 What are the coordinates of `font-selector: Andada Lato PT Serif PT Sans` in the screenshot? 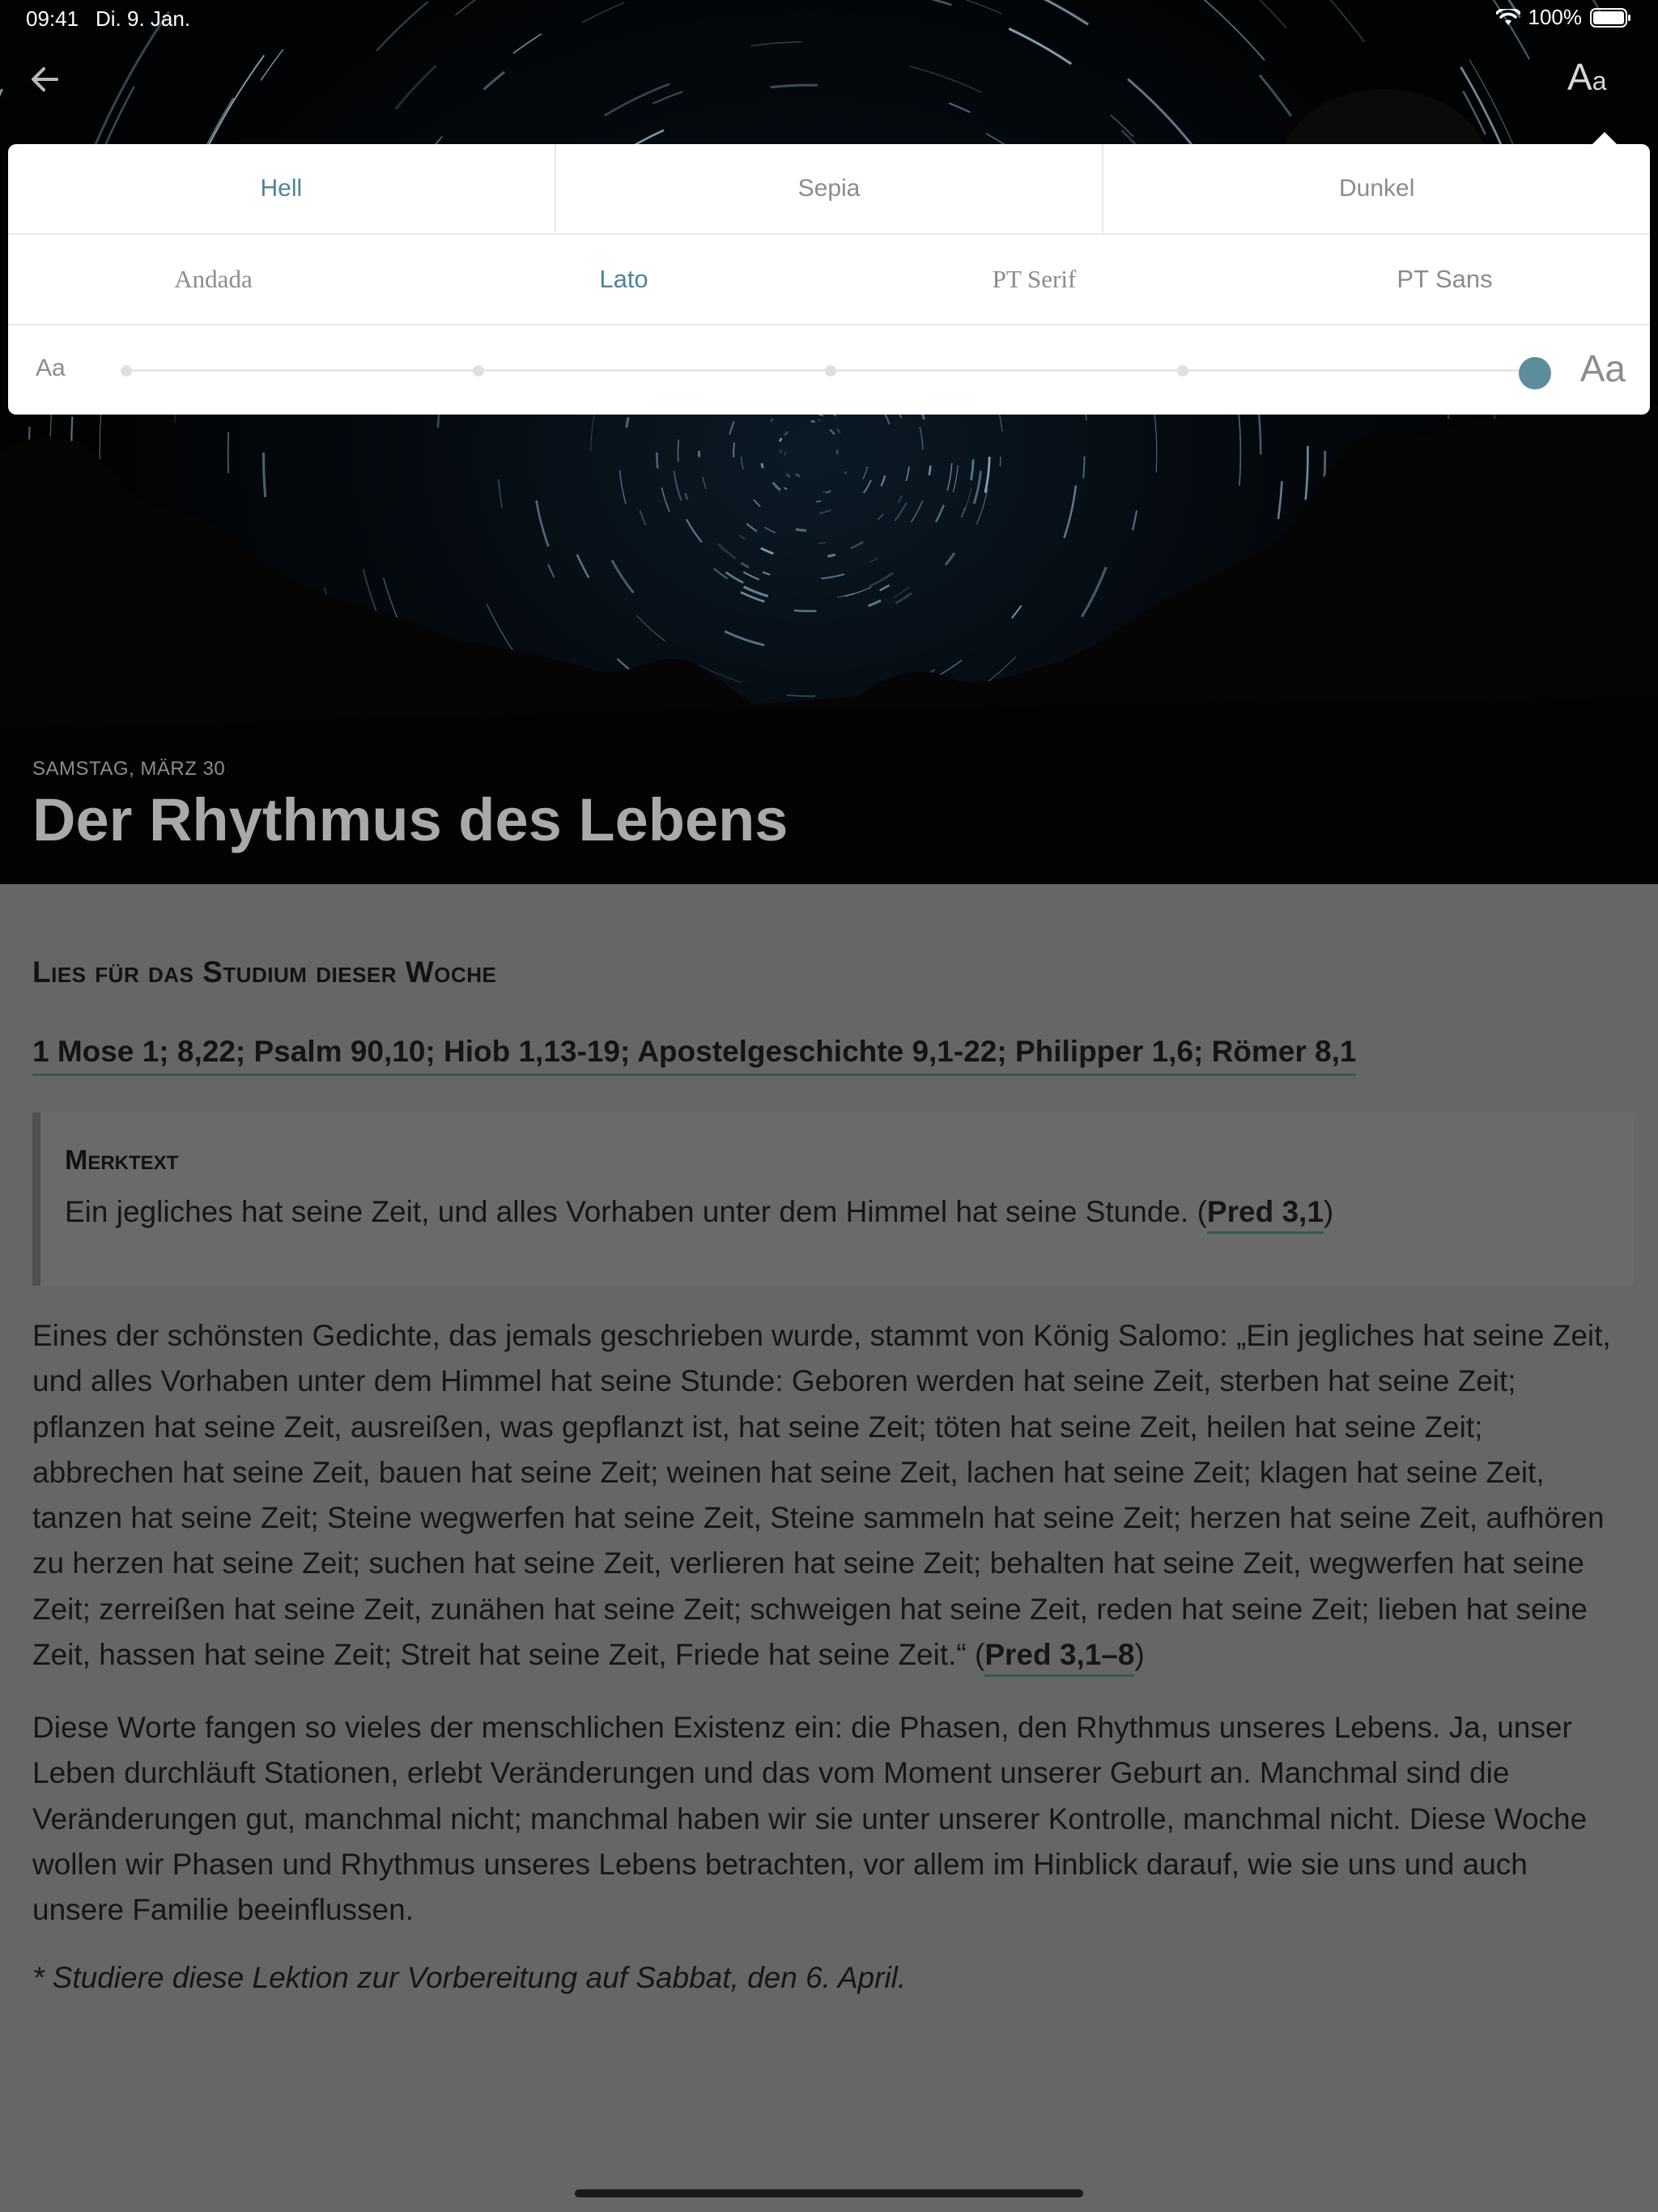 It's located at (829, 280).